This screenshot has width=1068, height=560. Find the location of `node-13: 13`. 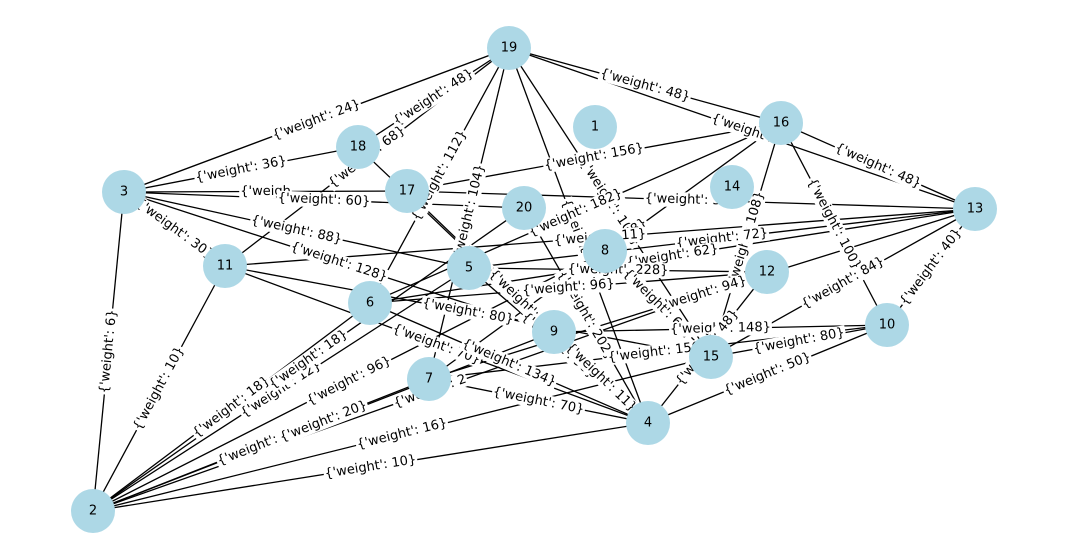

node-13: 13 is located at coordinates (975, 209).